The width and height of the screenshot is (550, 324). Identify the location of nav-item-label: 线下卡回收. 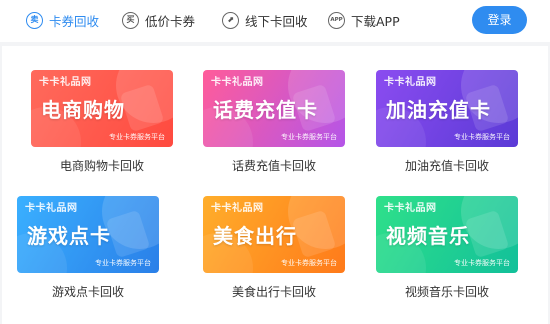
(276, 21).